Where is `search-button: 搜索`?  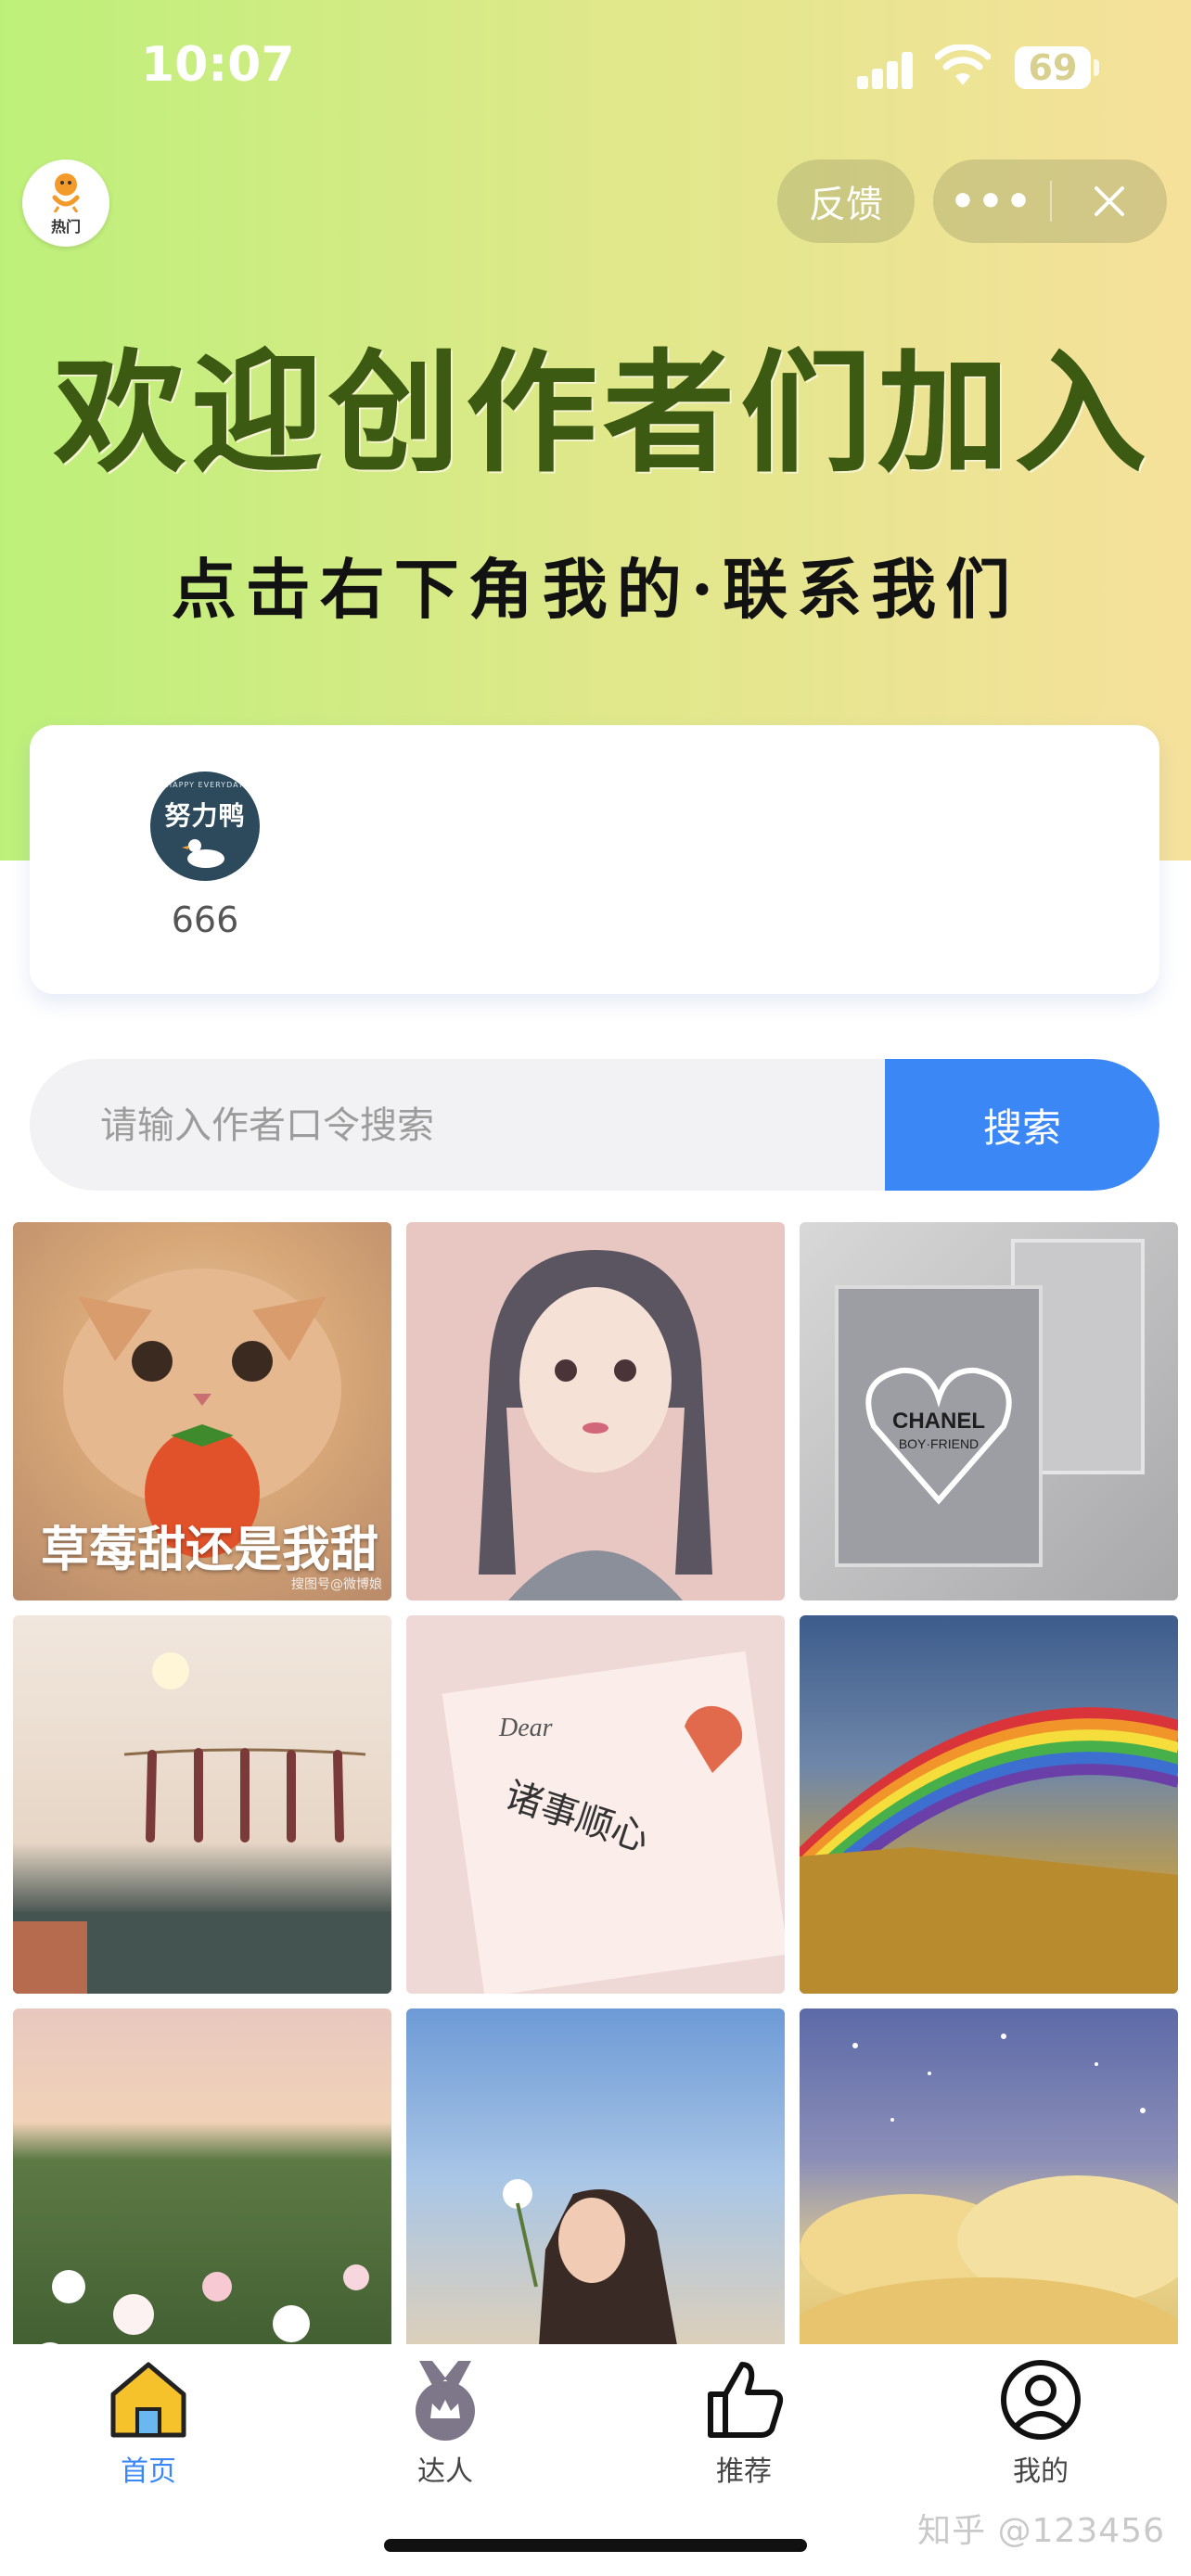
search-button: 搜索 is located at coordinates (1022, 1125).